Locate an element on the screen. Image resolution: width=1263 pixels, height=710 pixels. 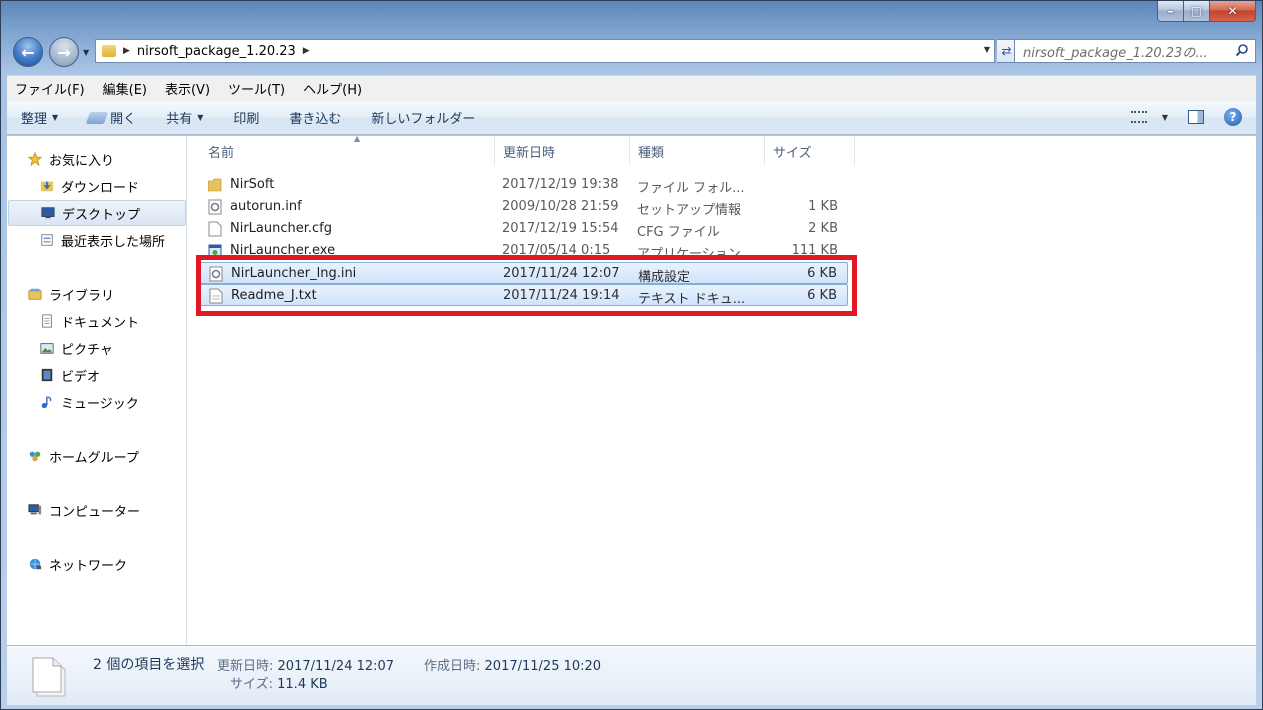
arrow-left-icon: ← is located at coordinates (28, 52).